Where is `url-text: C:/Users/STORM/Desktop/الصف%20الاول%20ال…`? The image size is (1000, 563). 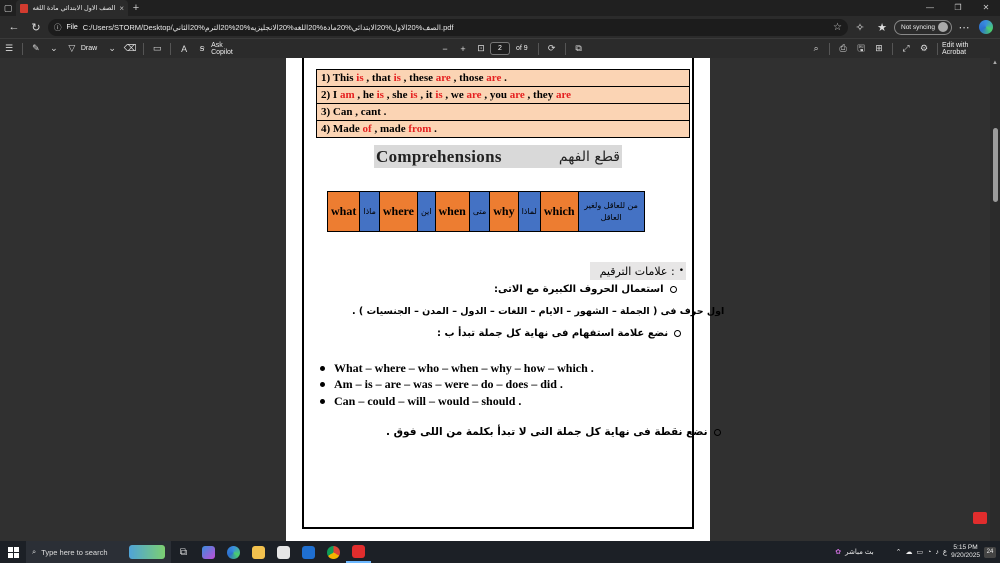
url-text: C:/Users/STORM/Desktop/الصف%20الاول%20ال… is located at coordinates (455, 27).